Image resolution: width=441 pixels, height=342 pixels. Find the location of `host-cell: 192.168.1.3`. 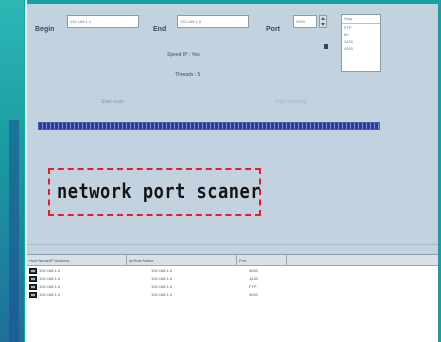

host-cell: 192.168.1.3 is located at coordinates (50, 294).